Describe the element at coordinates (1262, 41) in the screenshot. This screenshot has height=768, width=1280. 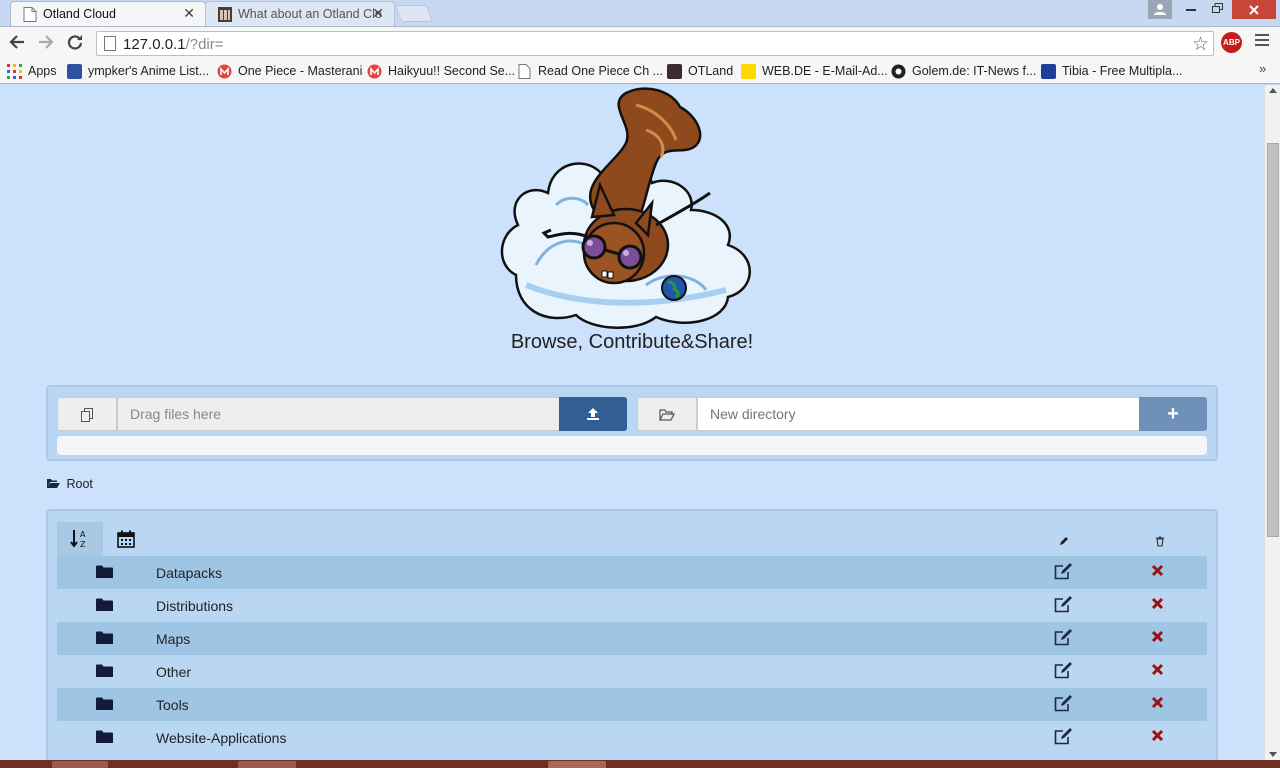
I see `menu-icon` at that location.